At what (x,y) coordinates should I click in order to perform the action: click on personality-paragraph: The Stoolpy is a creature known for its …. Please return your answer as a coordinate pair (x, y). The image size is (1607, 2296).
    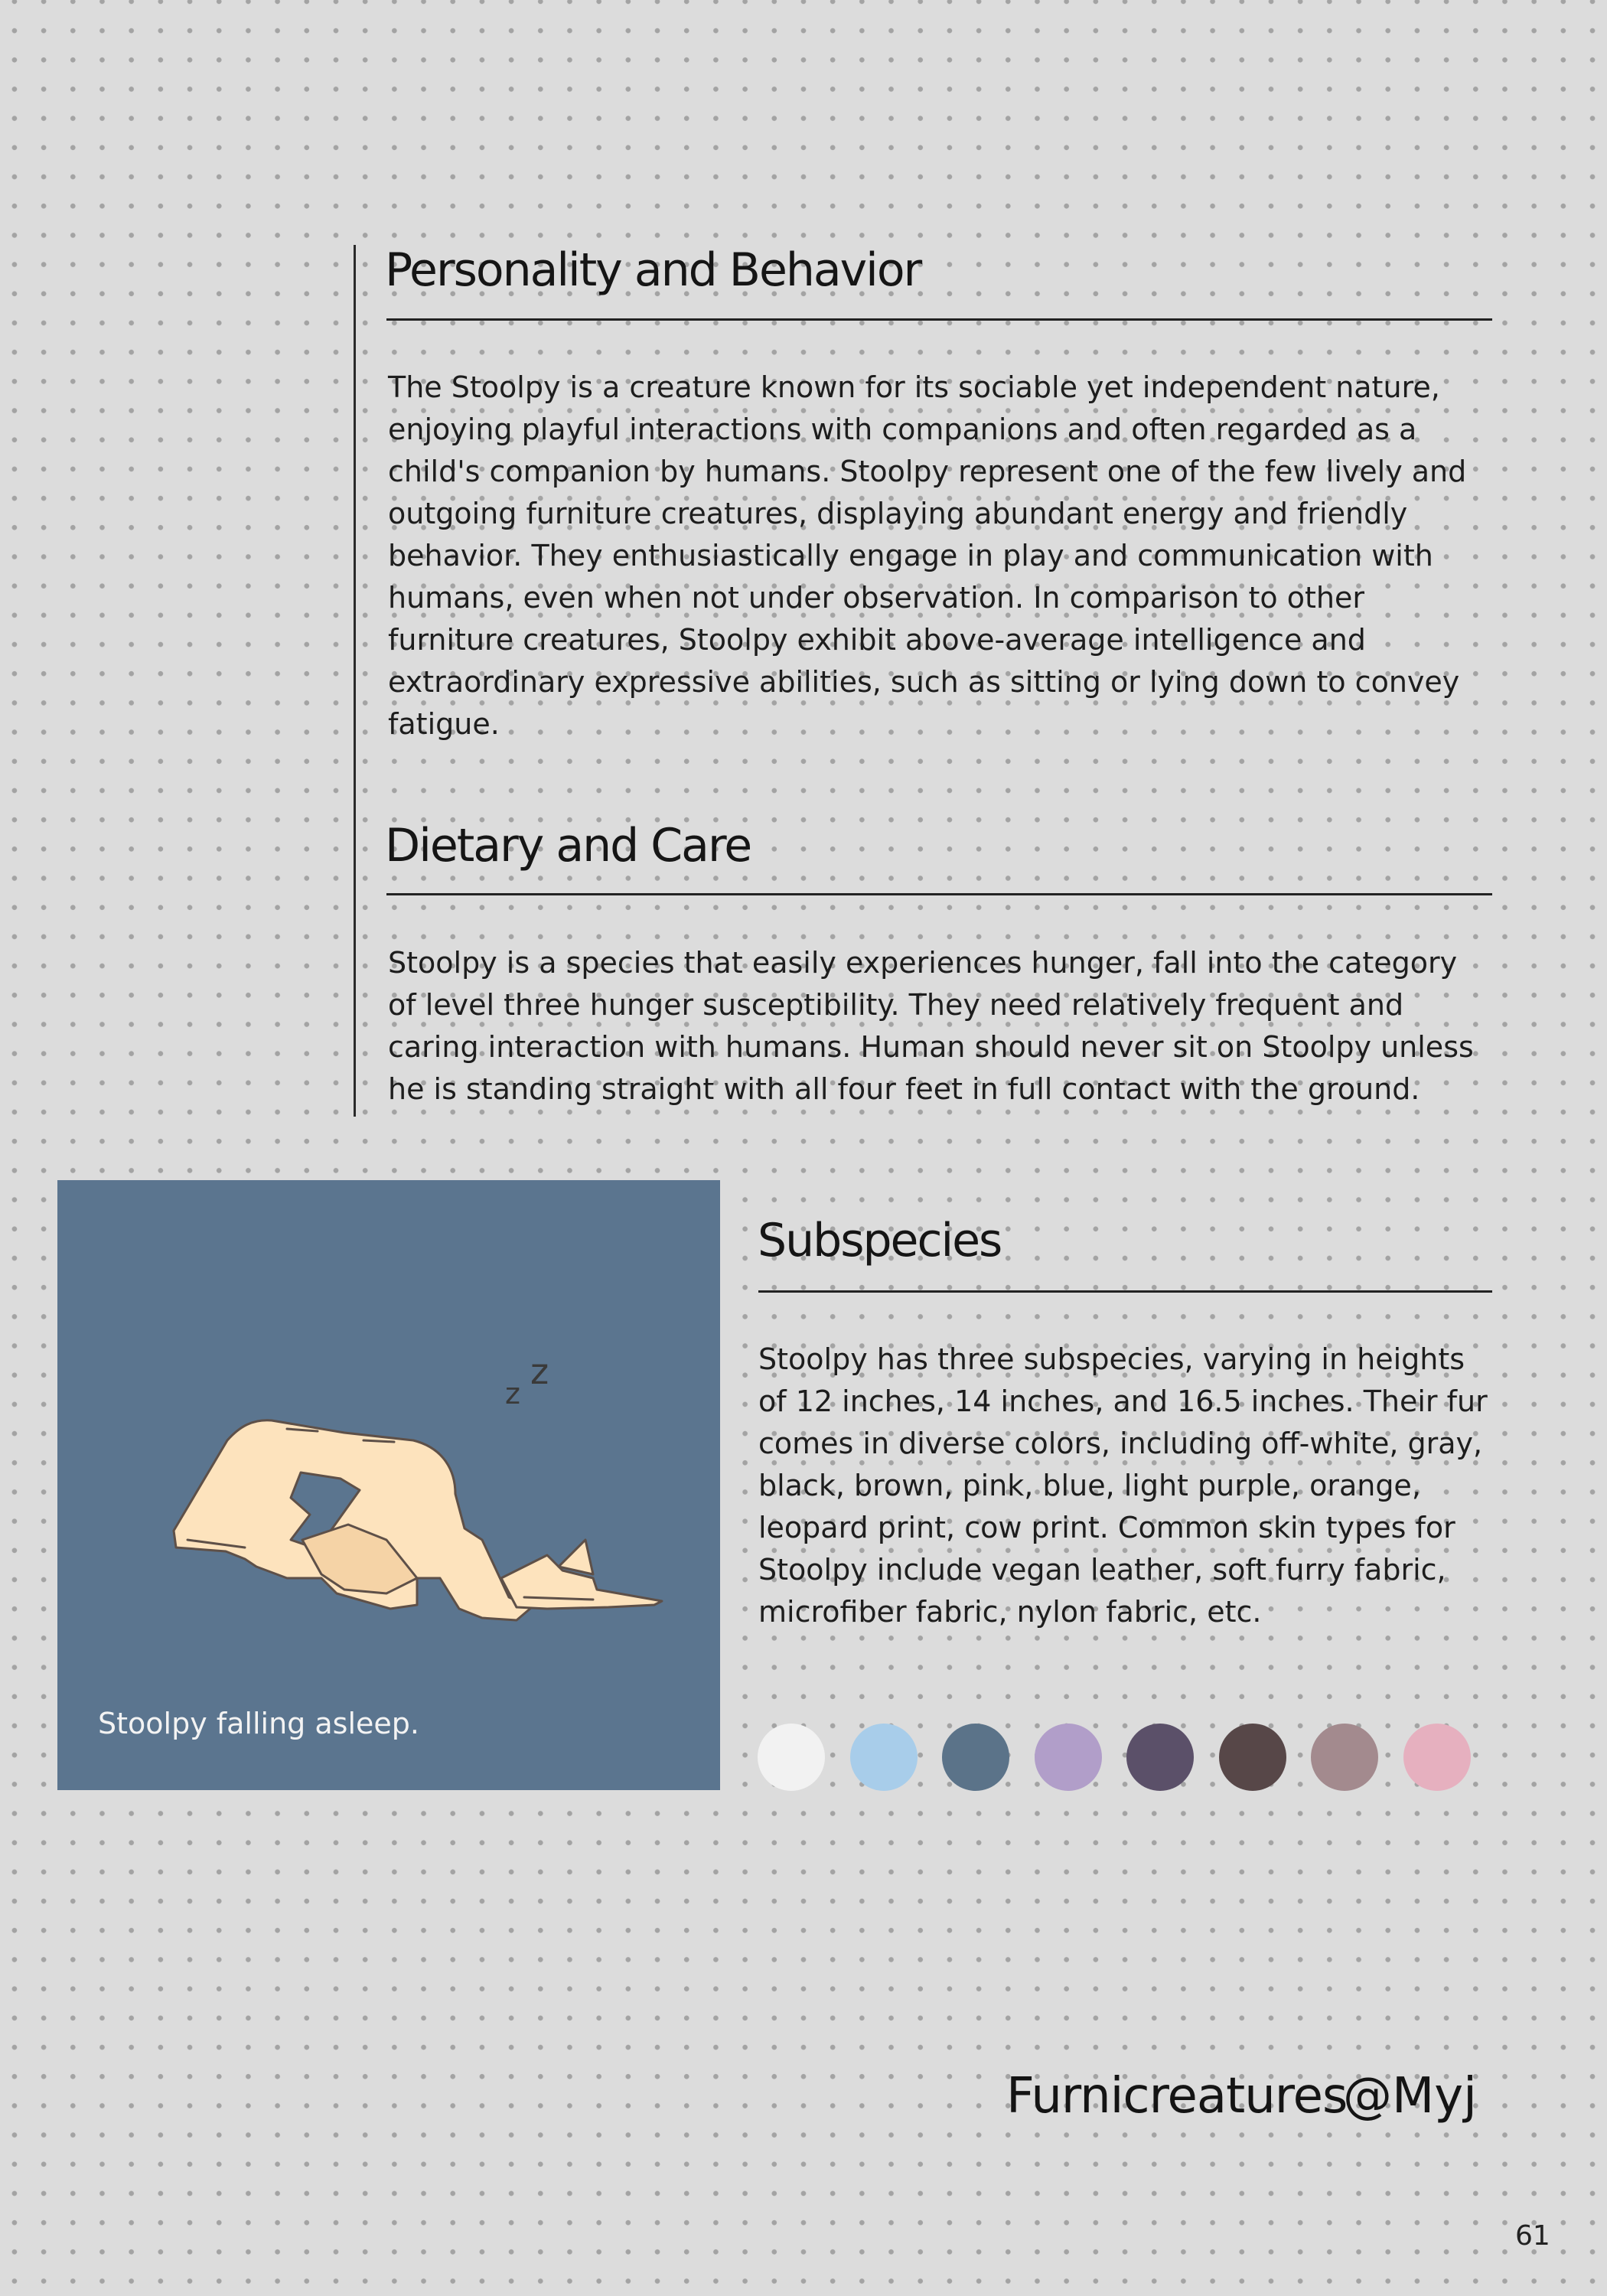
    Looking at the image, I should click on (927, 556).